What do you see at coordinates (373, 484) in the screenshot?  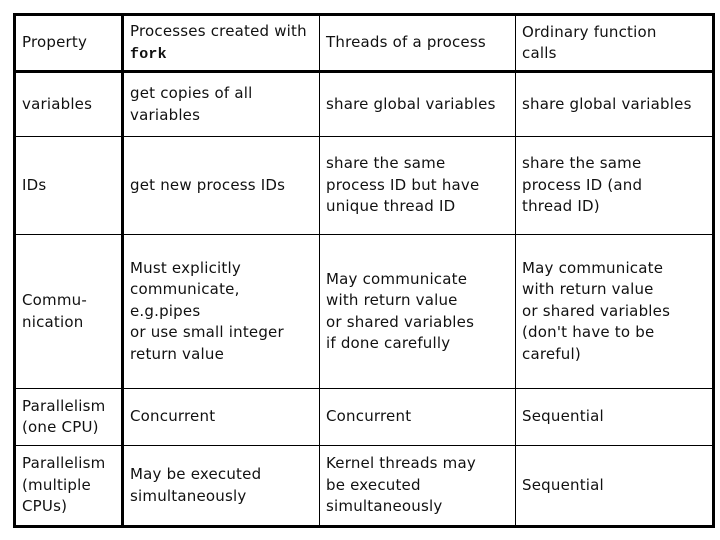 I see `cell-line: be executed` at bounding box center [373, 484].